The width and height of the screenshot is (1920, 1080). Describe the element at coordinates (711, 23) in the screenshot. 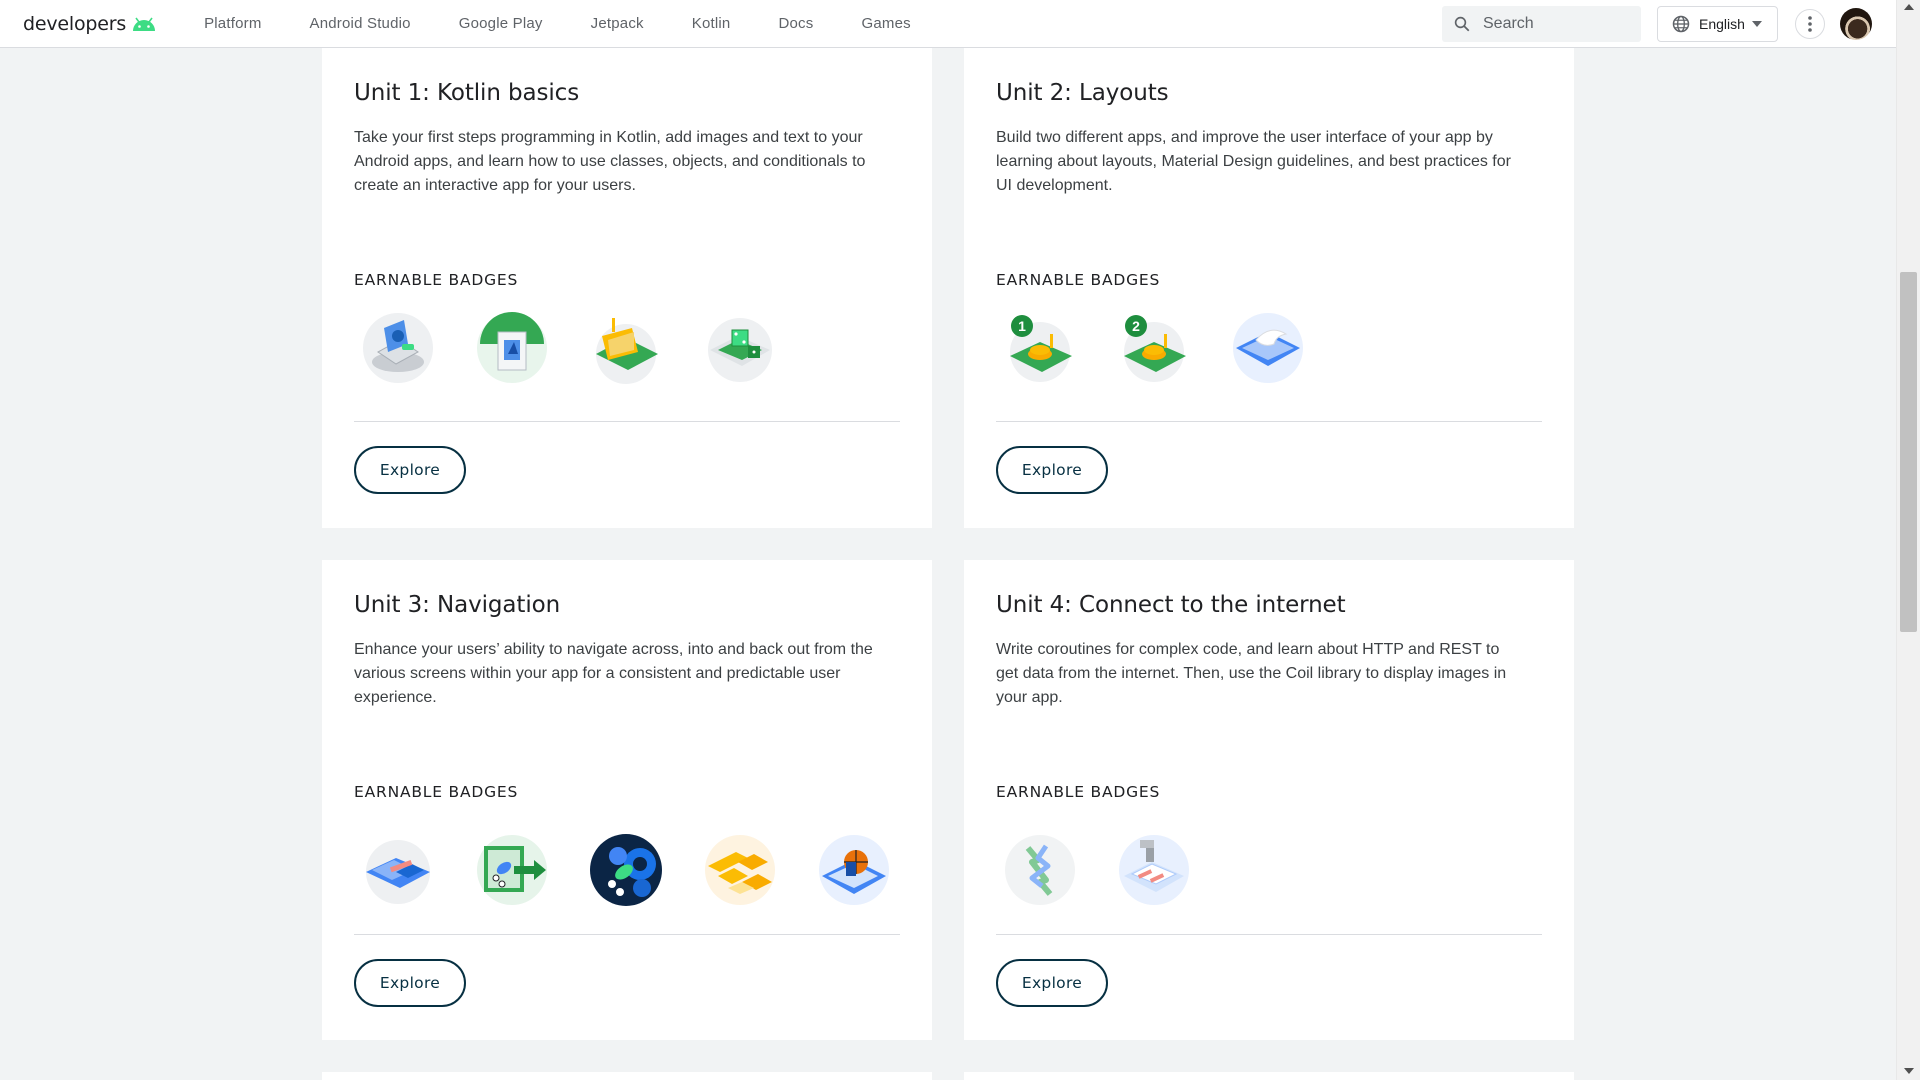

I see `nav-kotlin: Kotlin` at that location.